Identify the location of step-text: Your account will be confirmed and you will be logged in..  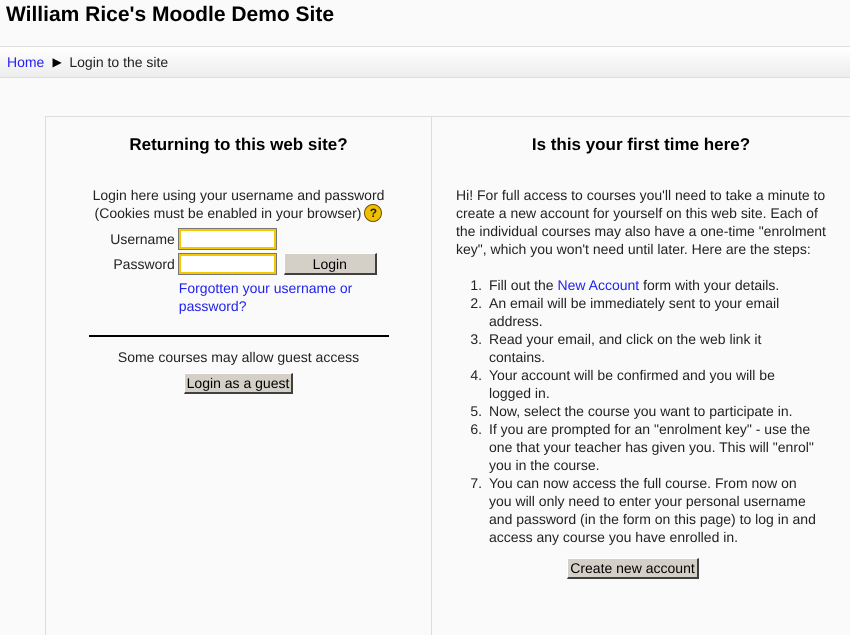
(632, 384).